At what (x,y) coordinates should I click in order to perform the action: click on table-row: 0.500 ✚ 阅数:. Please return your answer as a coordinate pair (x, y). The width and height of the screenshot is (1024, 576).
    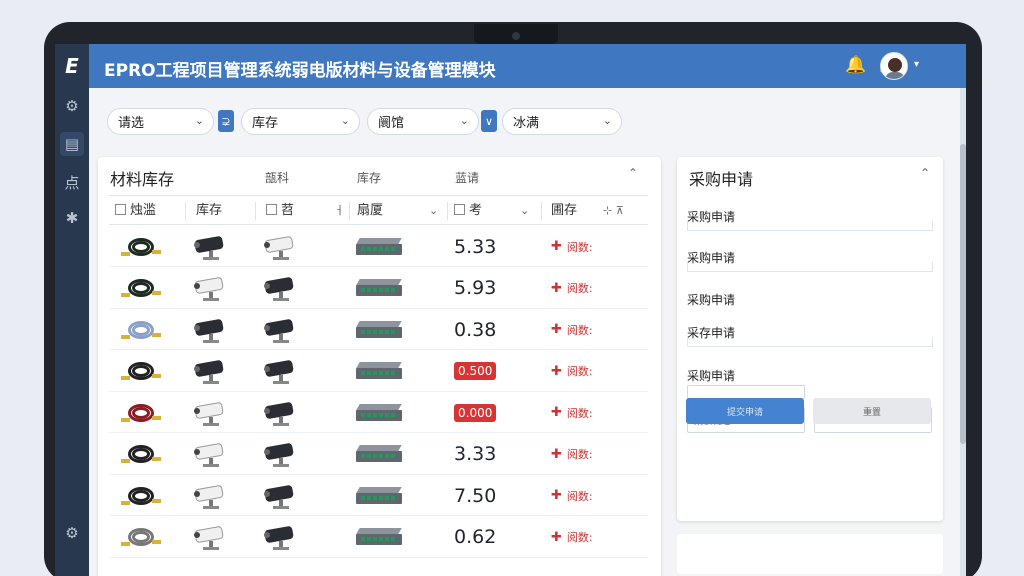
    Looking at the image, I should click on (378, 371).